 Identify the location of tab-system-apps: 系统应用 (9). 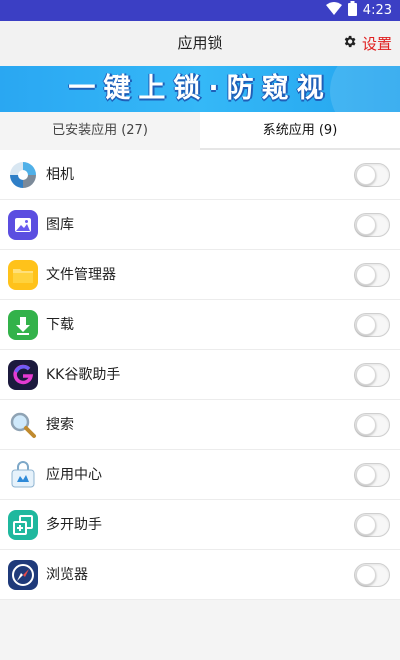
(300, 131).